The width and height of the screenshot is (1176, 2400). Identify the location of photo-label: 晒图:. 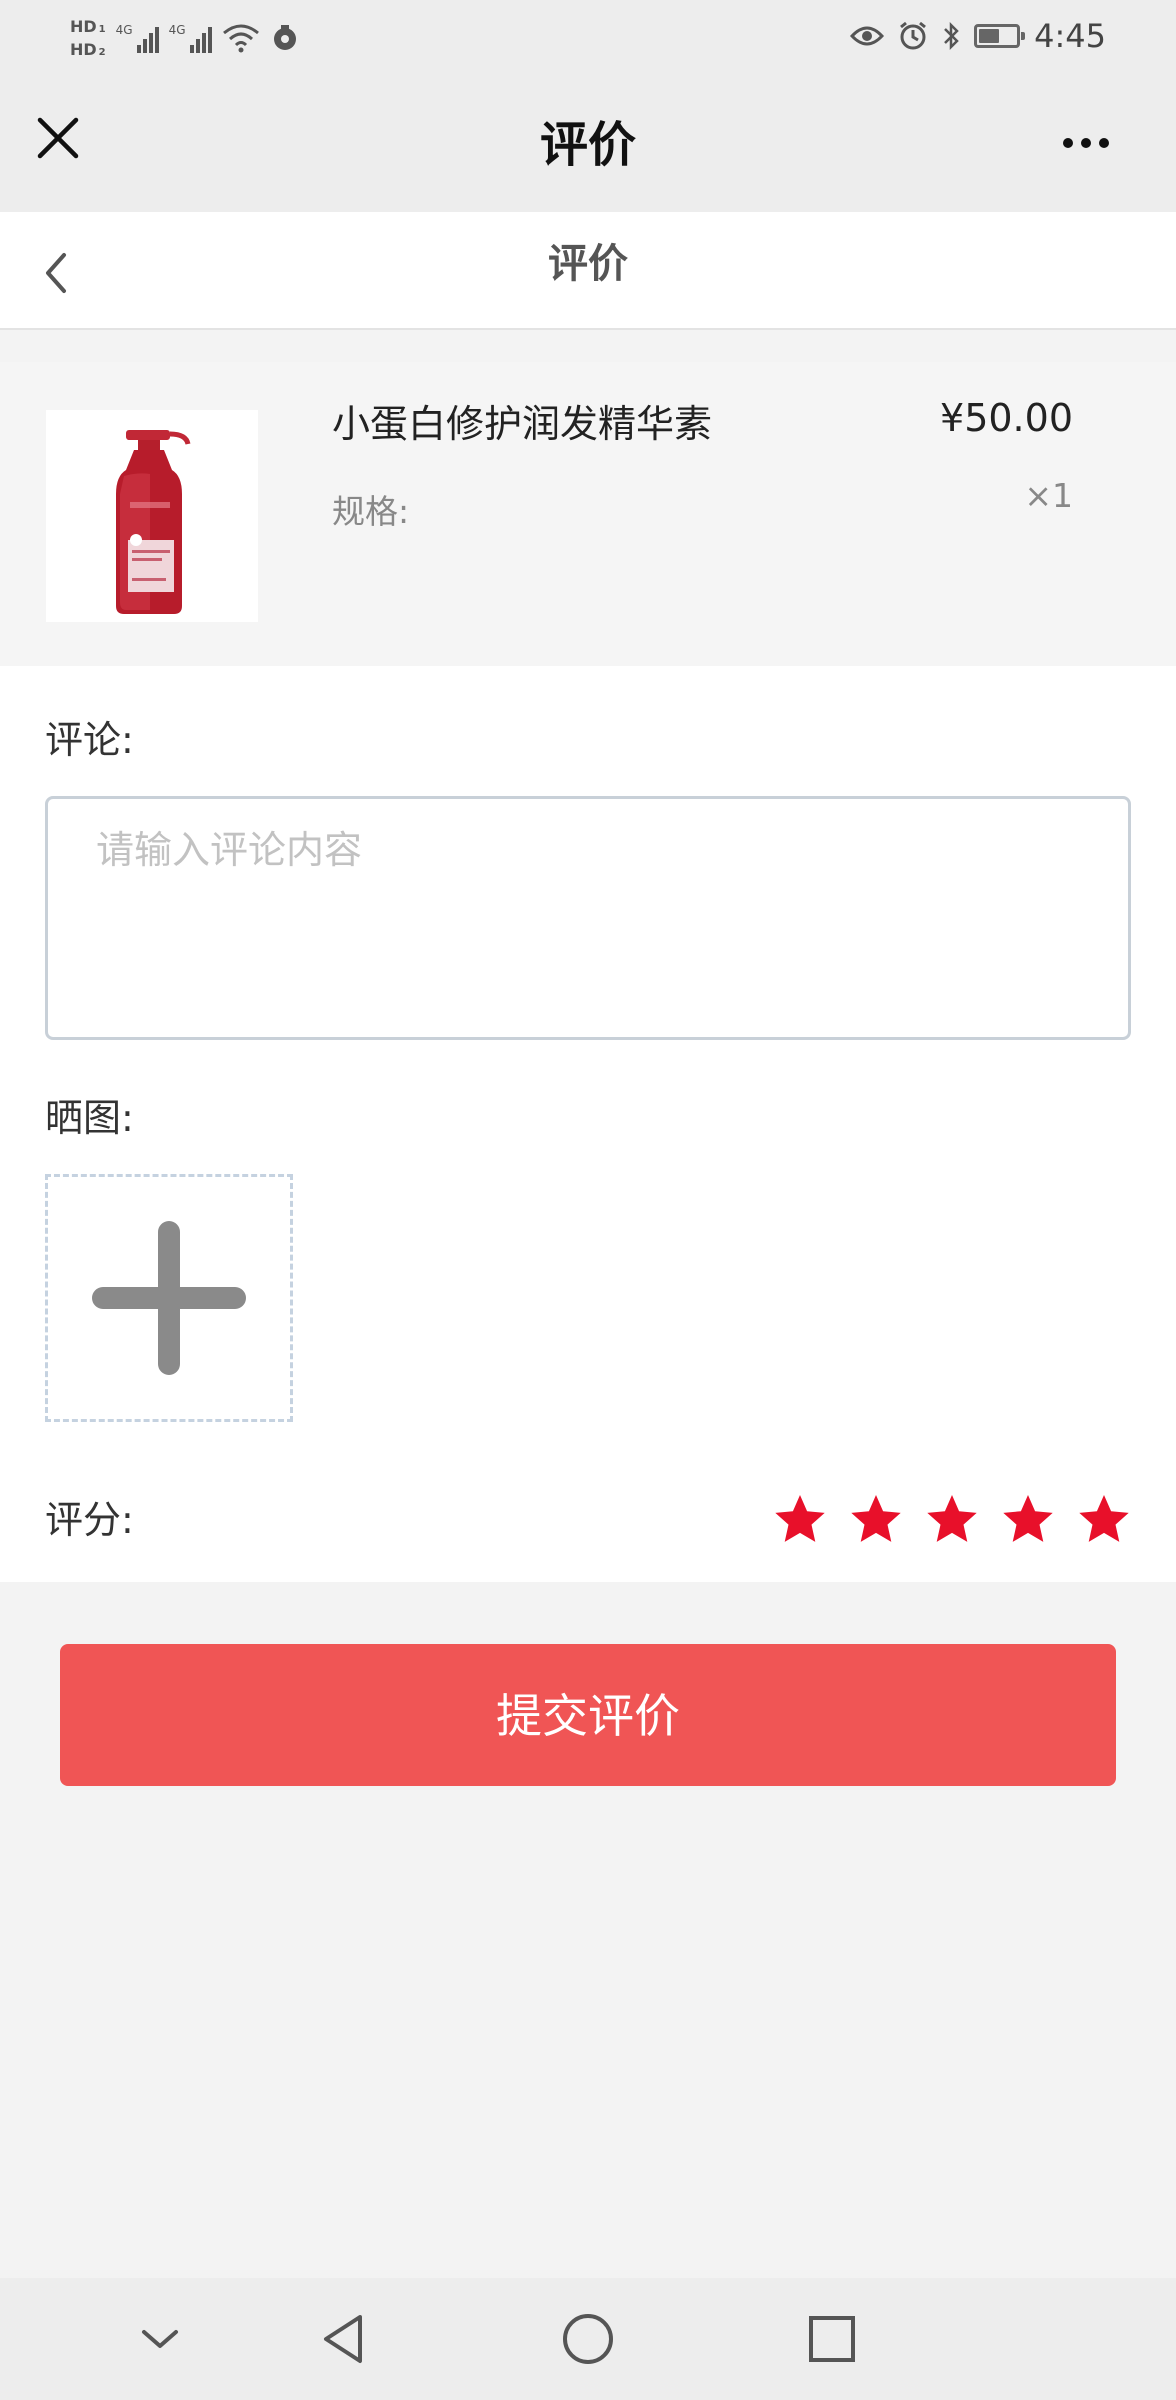
(89, 1118).